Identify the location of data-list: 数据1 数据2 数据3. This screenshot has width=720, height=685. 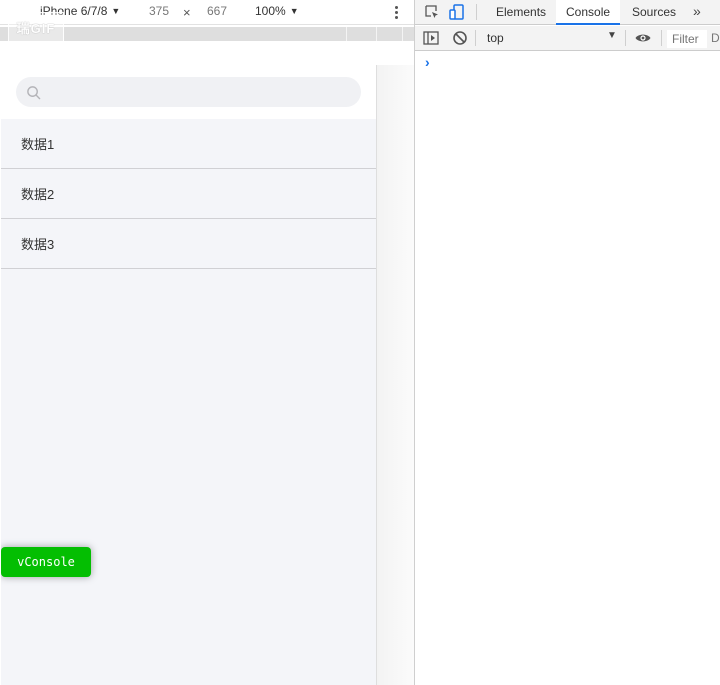
(188, 194).